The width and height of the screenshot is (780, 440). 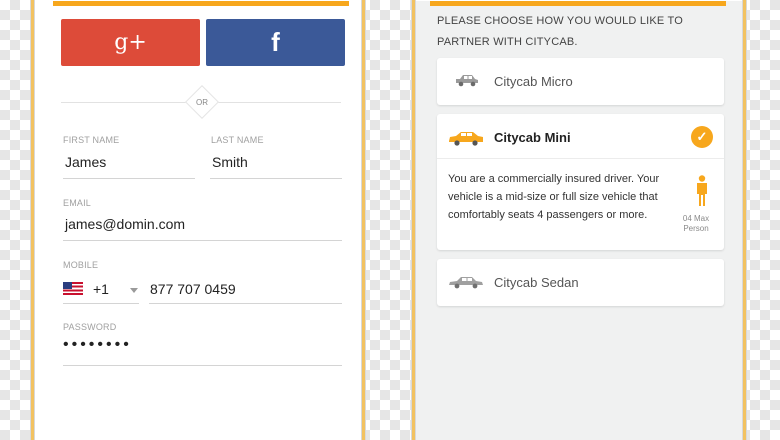 I want to click on email-label: EMAIL, so click(x=77, y=203).